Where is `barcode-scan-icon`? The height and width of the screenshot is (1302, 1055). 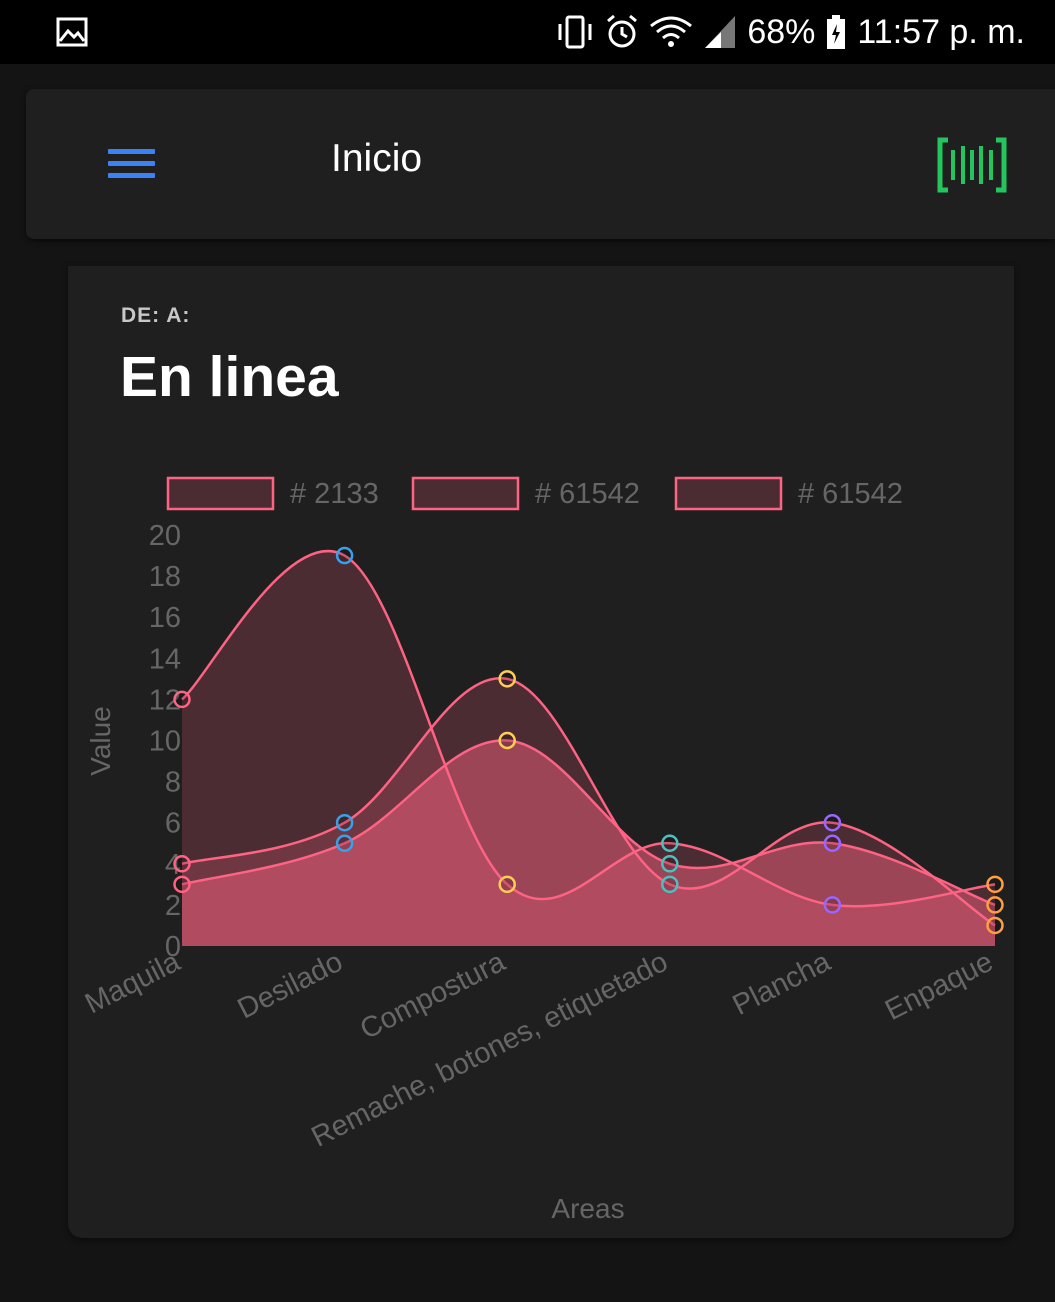 barcode-scan-icon is located at coordinates (972, 165).